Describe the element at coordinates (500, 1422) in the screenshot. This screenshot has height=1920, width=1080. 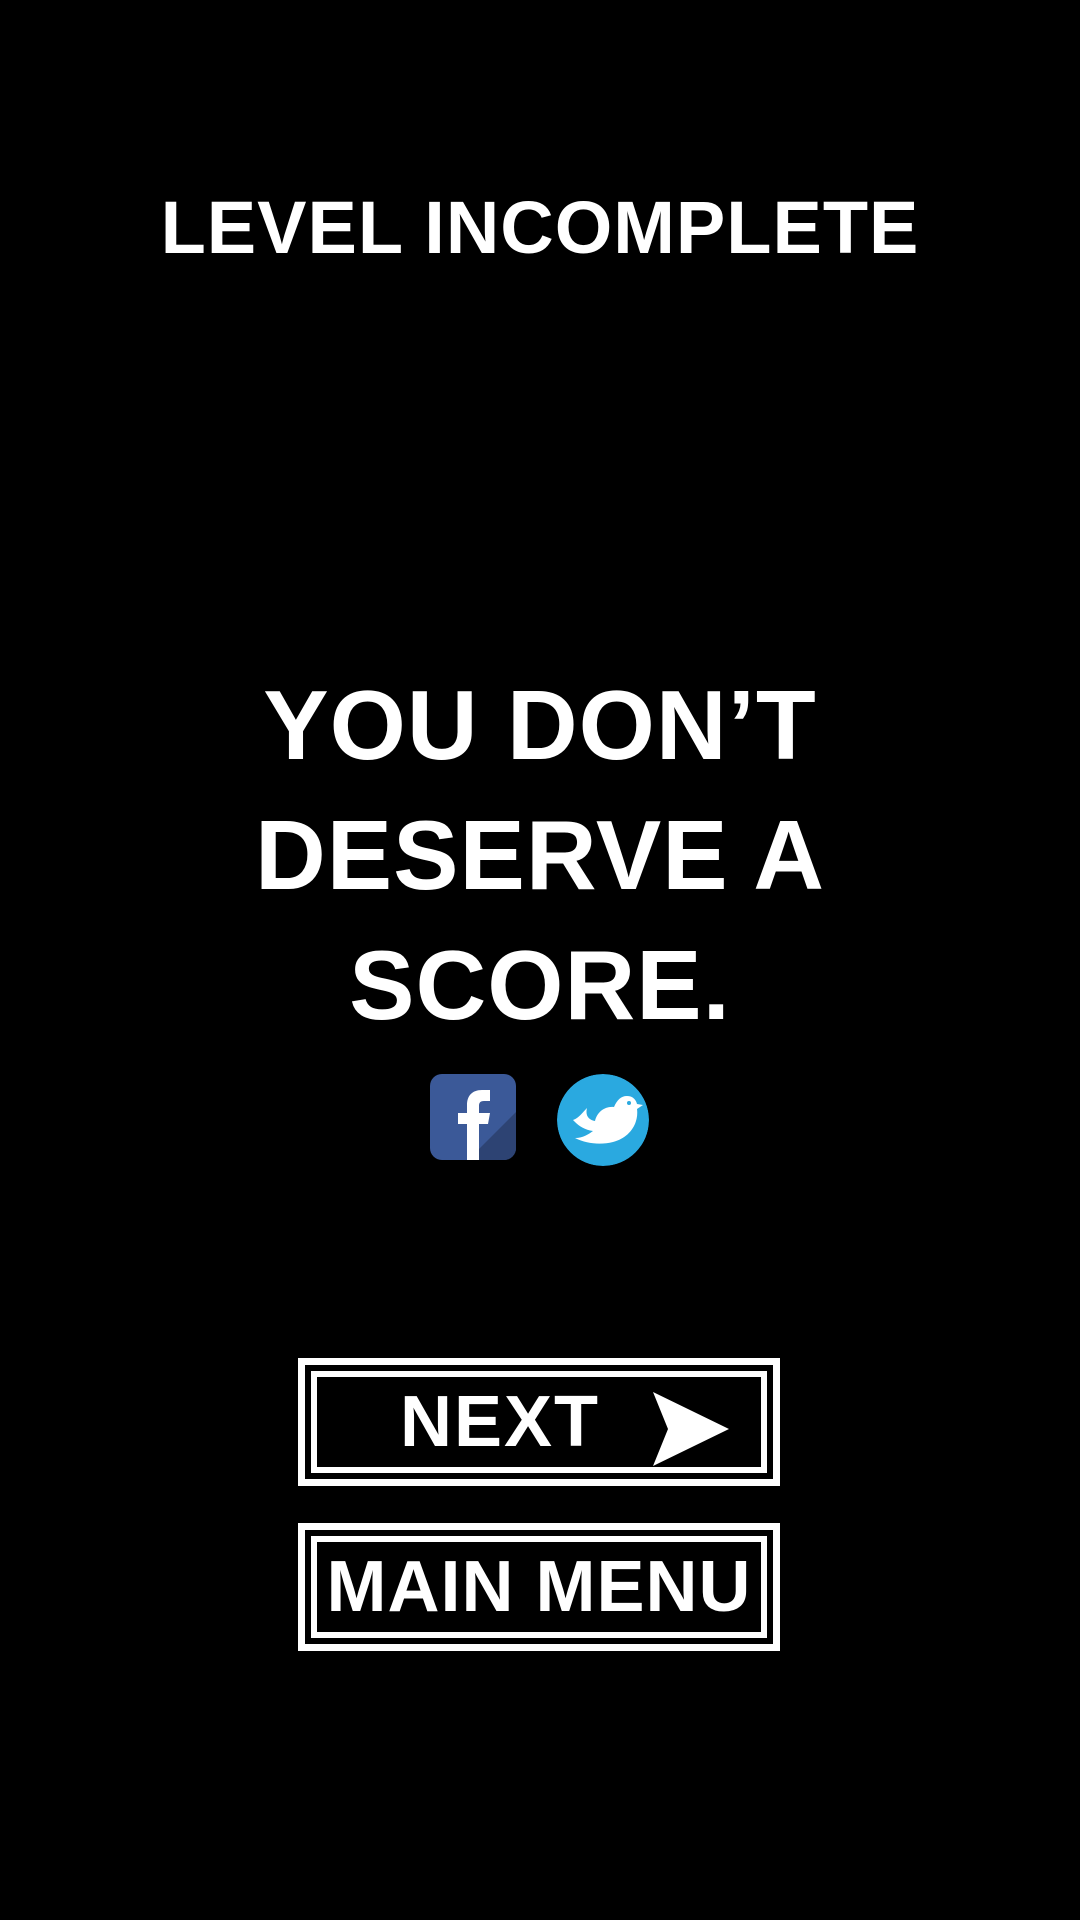
I see `next-button-label: NEXT` at that location.